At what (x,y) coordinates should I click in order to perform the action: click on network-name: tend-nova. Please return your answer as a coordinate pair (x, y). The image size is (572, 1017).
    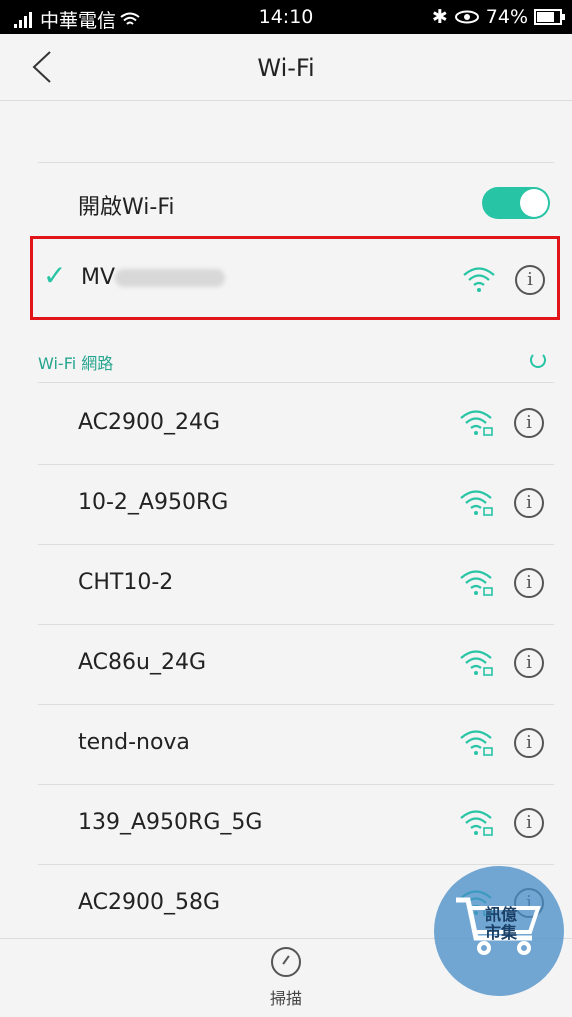
    Looking at the image, I should click on (134, 742).